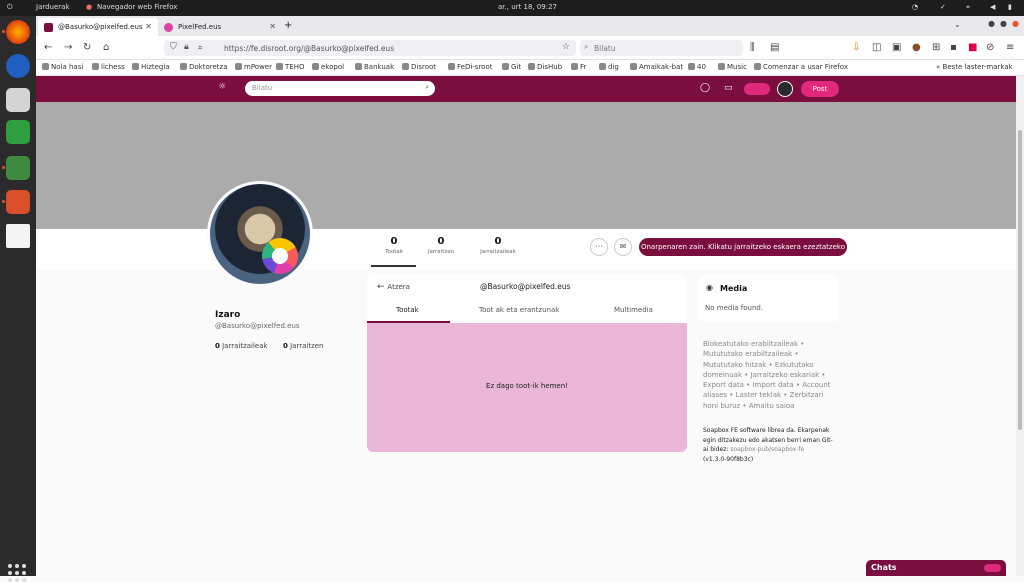  I want to click on downloads-icon: ⇩, so click(856, 47).